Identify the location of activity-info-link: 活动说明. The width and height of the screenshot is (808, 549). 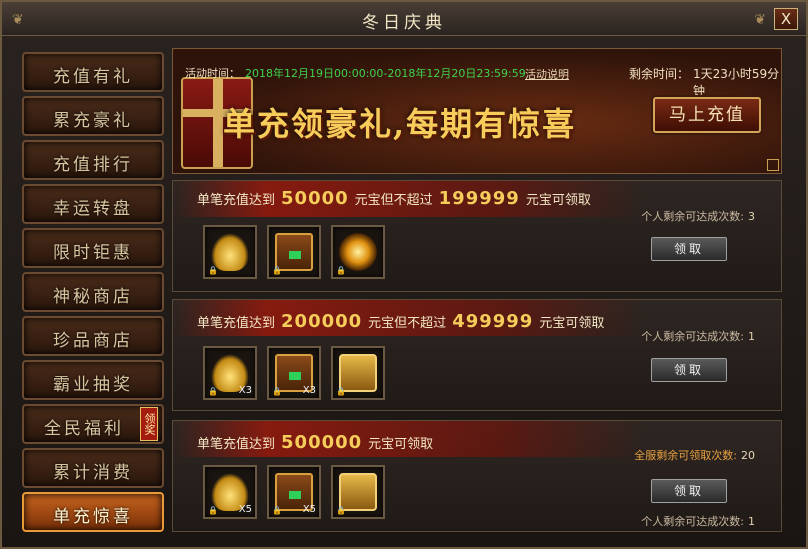
(547, 74).